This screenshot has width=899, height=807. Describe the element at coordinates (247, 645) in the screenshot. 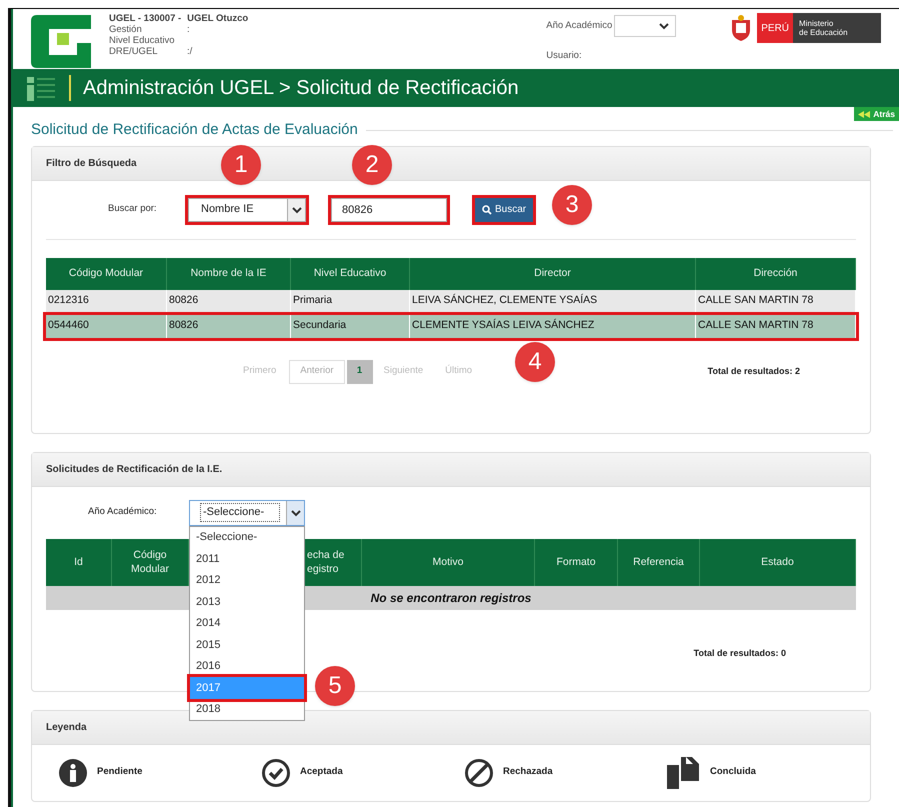

I see `dropdown-option: 2015` at that location.